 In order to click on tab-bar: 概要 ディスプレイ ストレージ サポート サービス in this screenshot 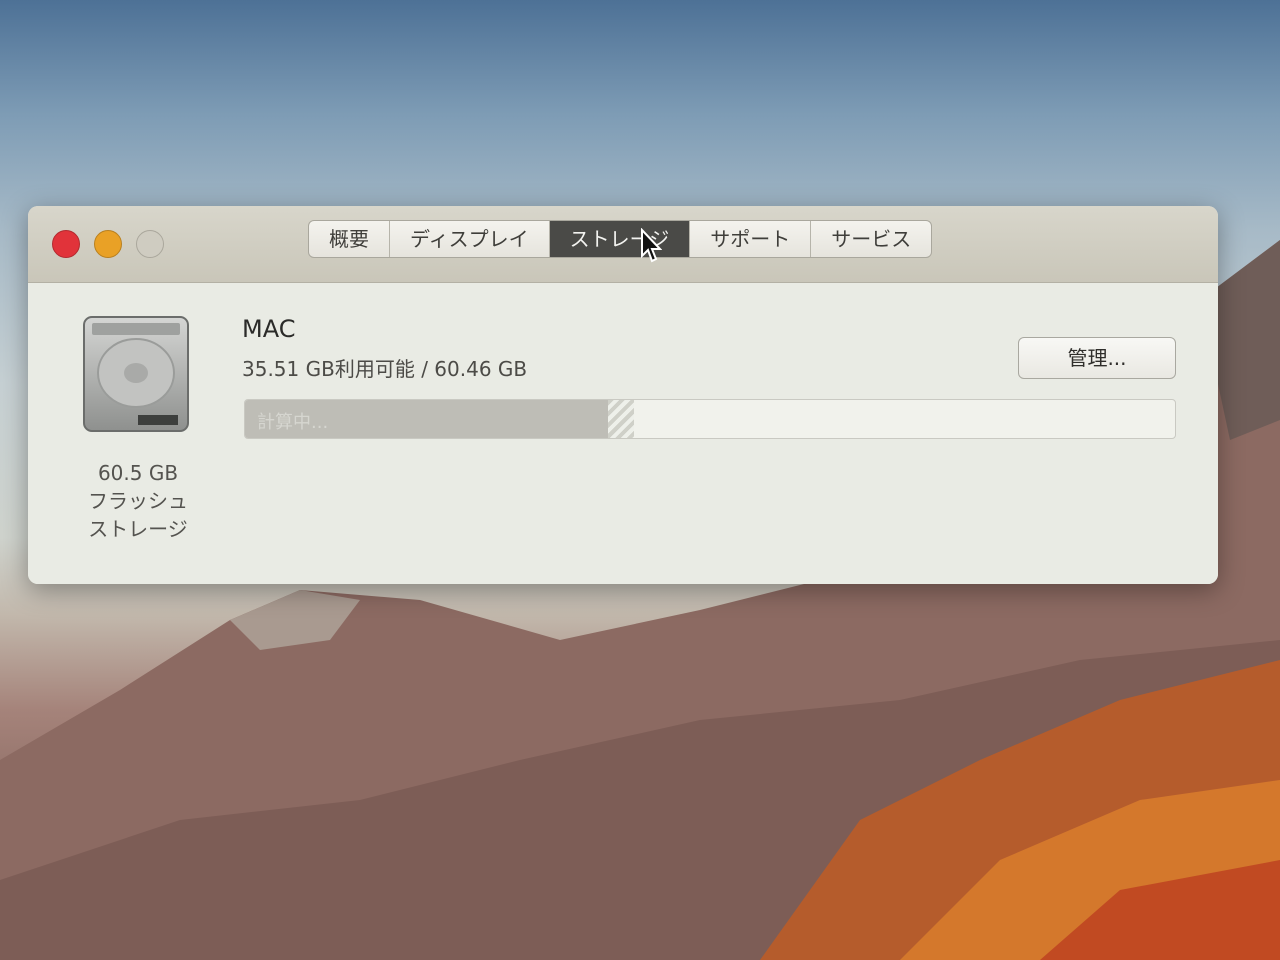, I will do `click(620, 239)`.